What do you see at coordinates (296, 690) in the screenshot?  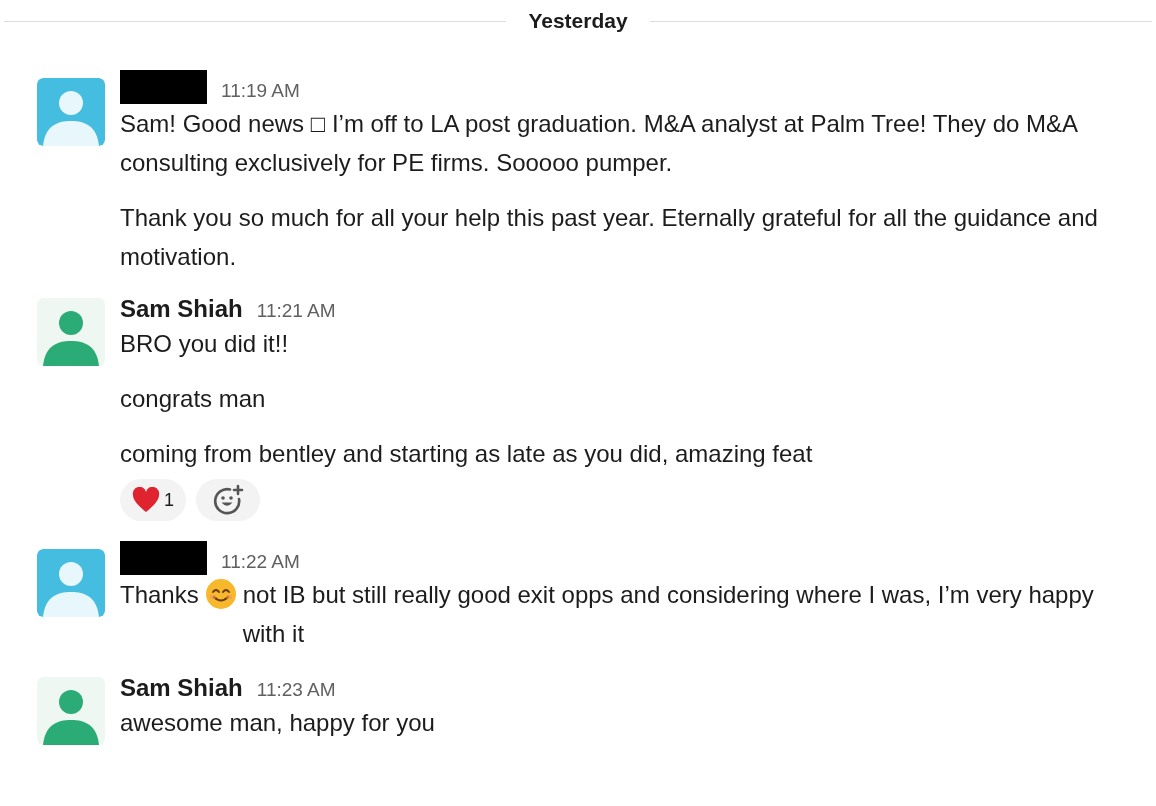 I see `message-time: 11:23 AM` at bounding box center [296, 690].